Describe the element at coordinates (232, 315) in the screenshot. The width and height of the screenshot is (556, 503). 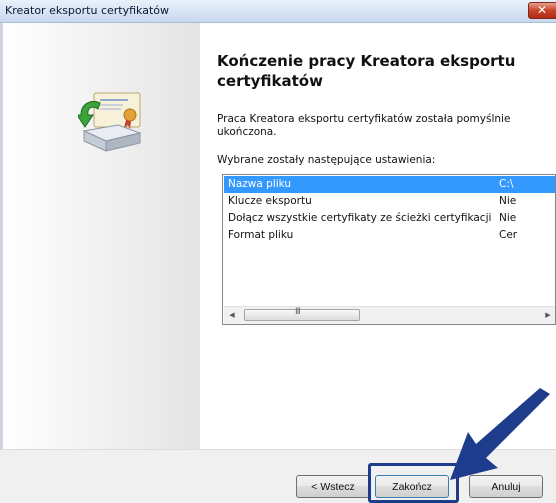
I see `scroll-left-icon: ◀` at that location.